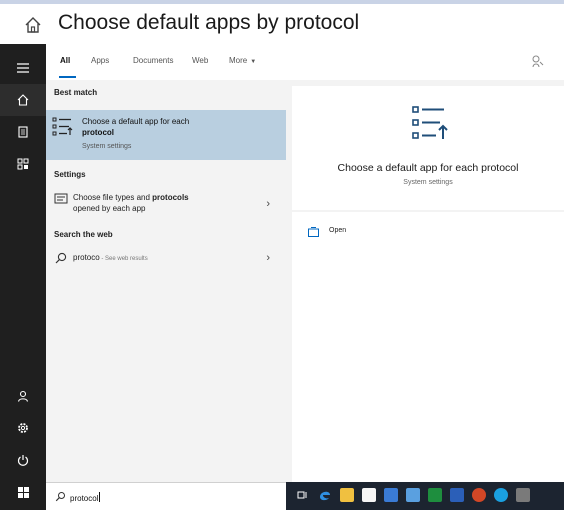 The width and height of the screenshot is (564, 510). What do you see at coordinates (83, 234) in the screenshot?
I see `section-search-web: Search the web` at bounding box center [83, 234].